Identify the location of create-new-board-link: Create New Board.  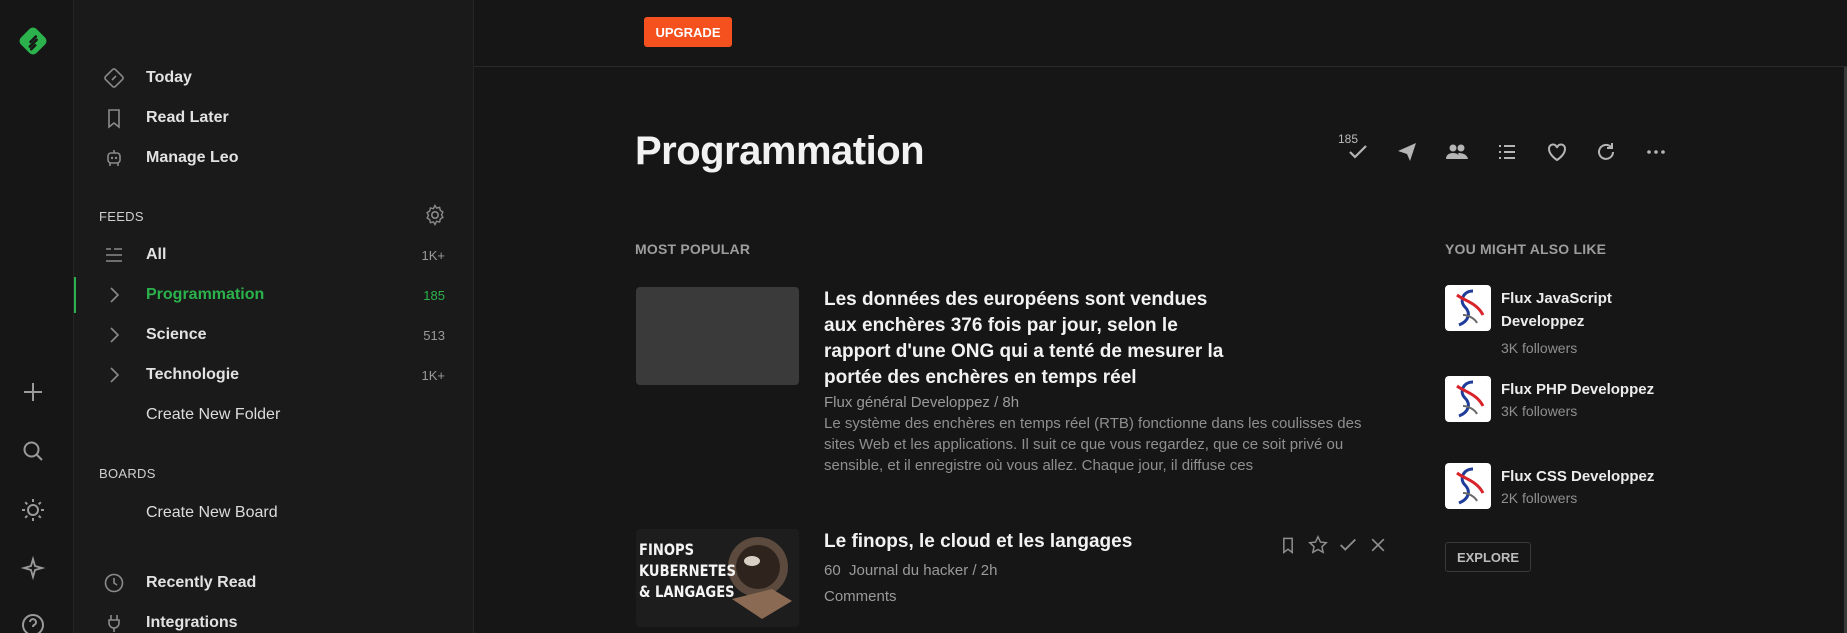
(273, 513).